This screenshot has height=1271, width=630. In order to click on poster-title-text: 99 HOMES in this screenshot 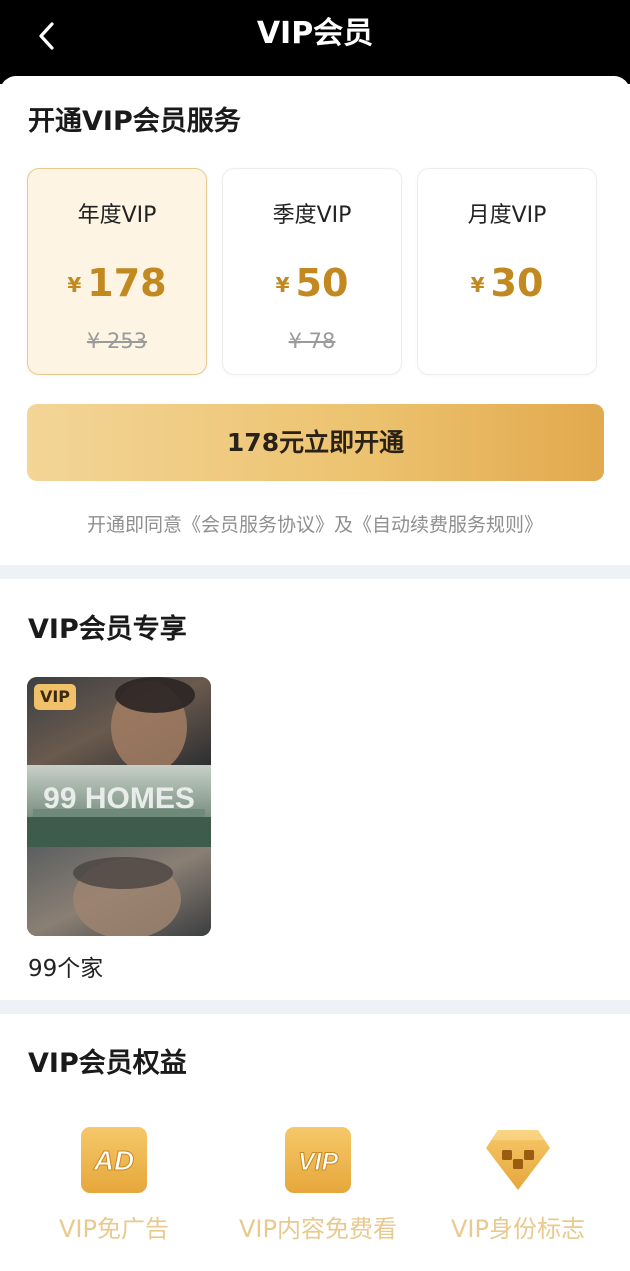, I will do `click(119, 798)`.